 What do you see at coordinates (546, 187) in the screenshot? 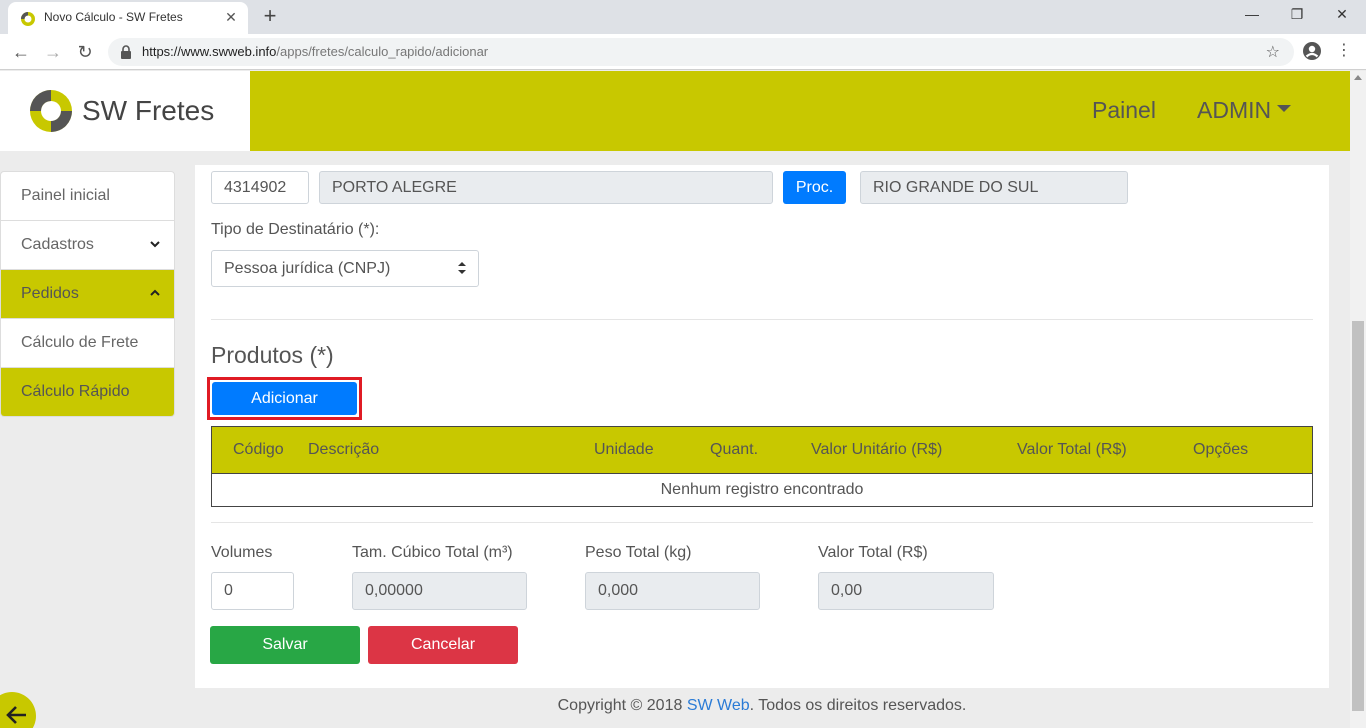
I see `city-field: PORTO ALEGRE` at bounding box center [546, 187].